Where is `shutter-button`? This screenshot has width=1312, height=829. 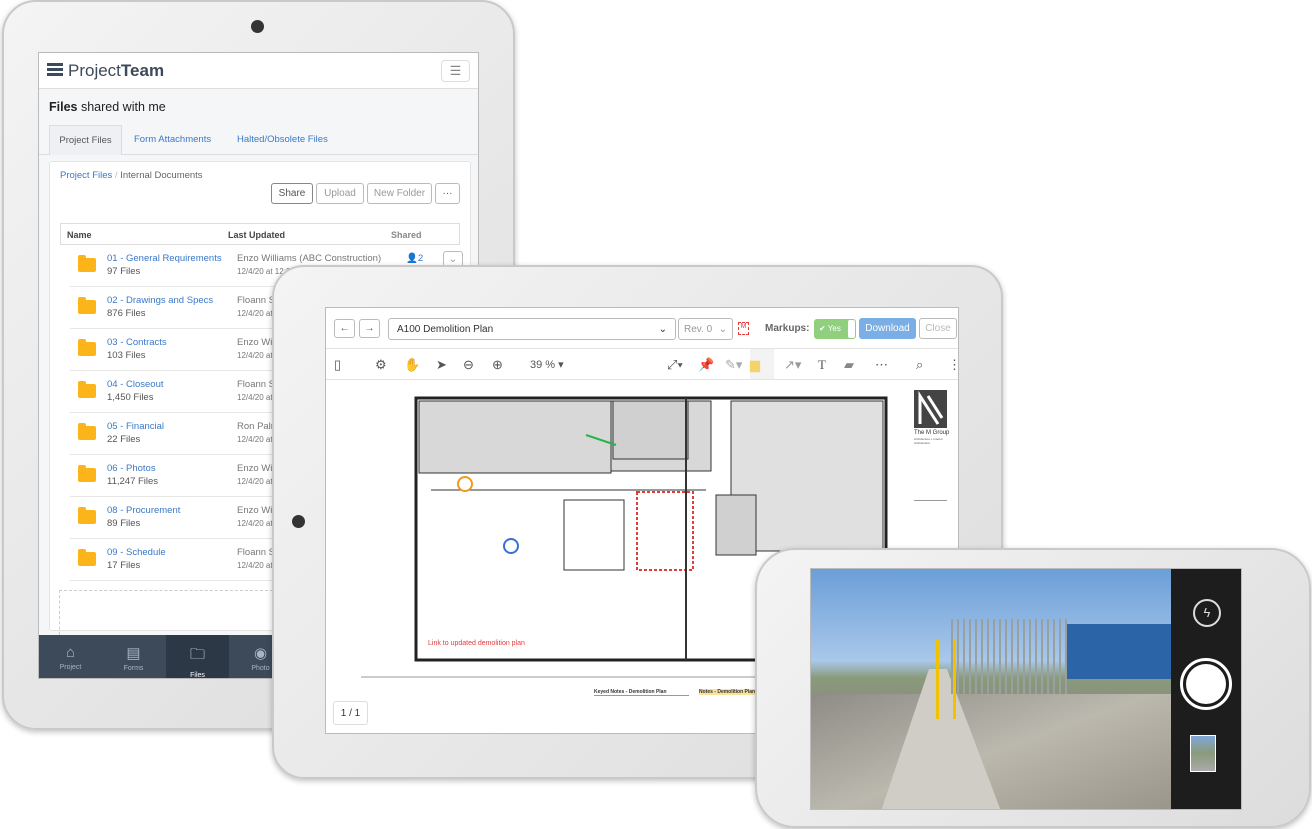
shutter-button is located at coordinates (1206, 684).